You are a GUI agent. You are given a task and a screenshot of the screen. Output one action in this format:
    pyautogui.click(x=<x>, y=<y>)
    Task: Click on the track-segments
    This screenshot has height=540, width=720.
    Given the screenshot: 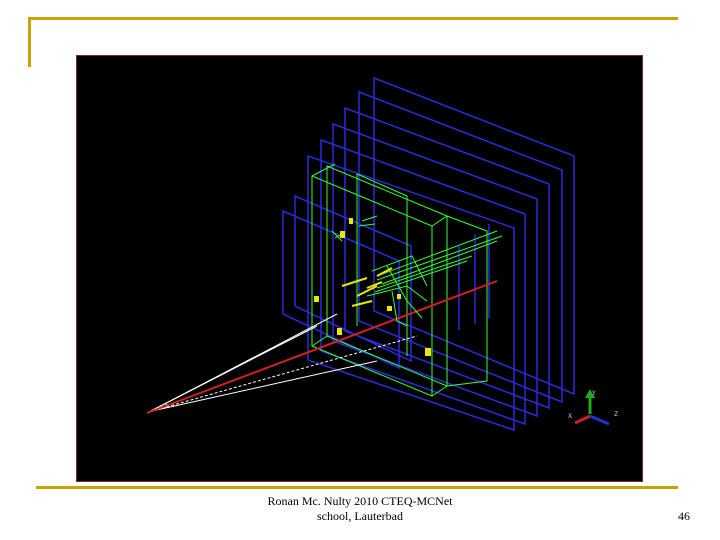 What is the action you would take?
    pyautogui.click(x=372, y=287)
    